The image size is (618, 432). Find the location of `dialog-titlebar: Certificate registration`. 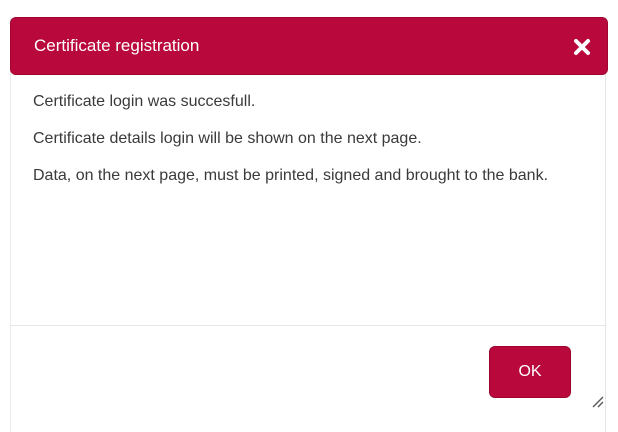

dialog-titlebar: Certificate registration is located at coordinates (309, 46).